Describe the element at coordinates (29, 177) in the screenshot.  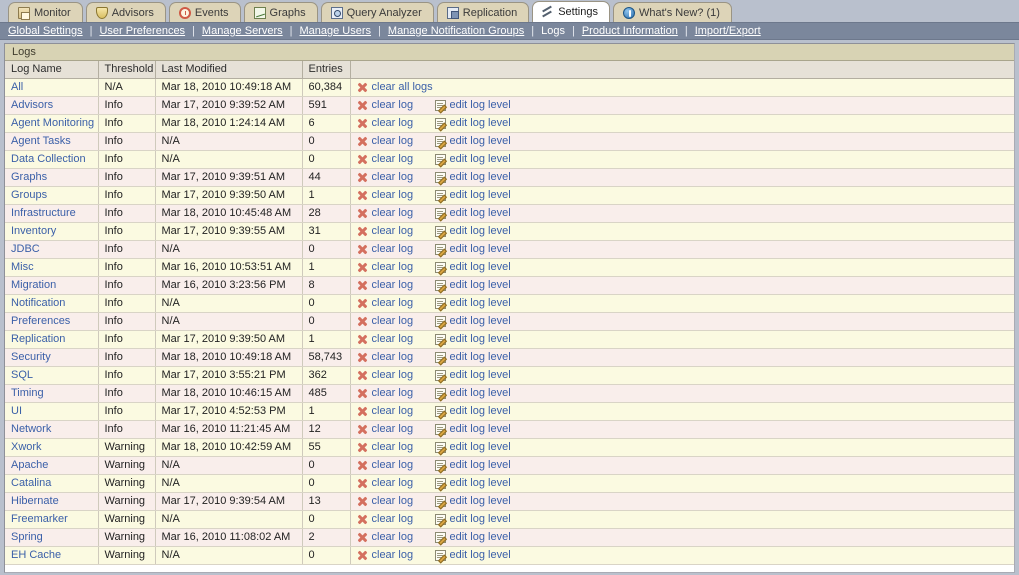
I see `log-name-link: Graphs` at that location.